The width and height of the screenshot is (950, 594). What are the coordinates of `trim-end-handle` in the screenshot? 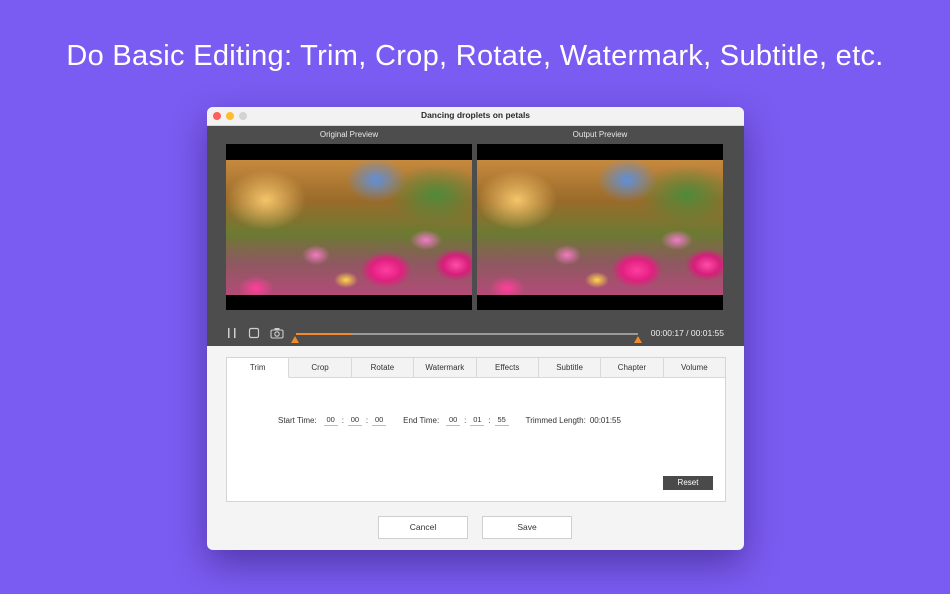 It's located at (638, 339).